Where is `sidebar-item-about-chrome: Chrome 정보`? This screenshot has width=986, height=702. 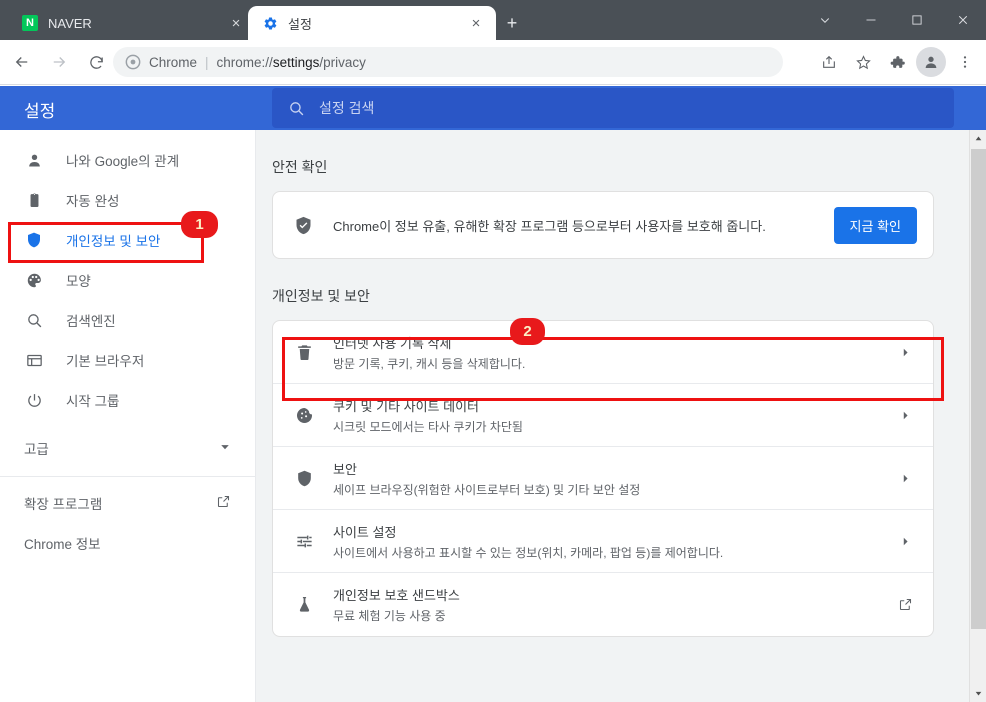 sidebar-item-about-chrome: Chrome 정보 is located at coordinates (127, 543).